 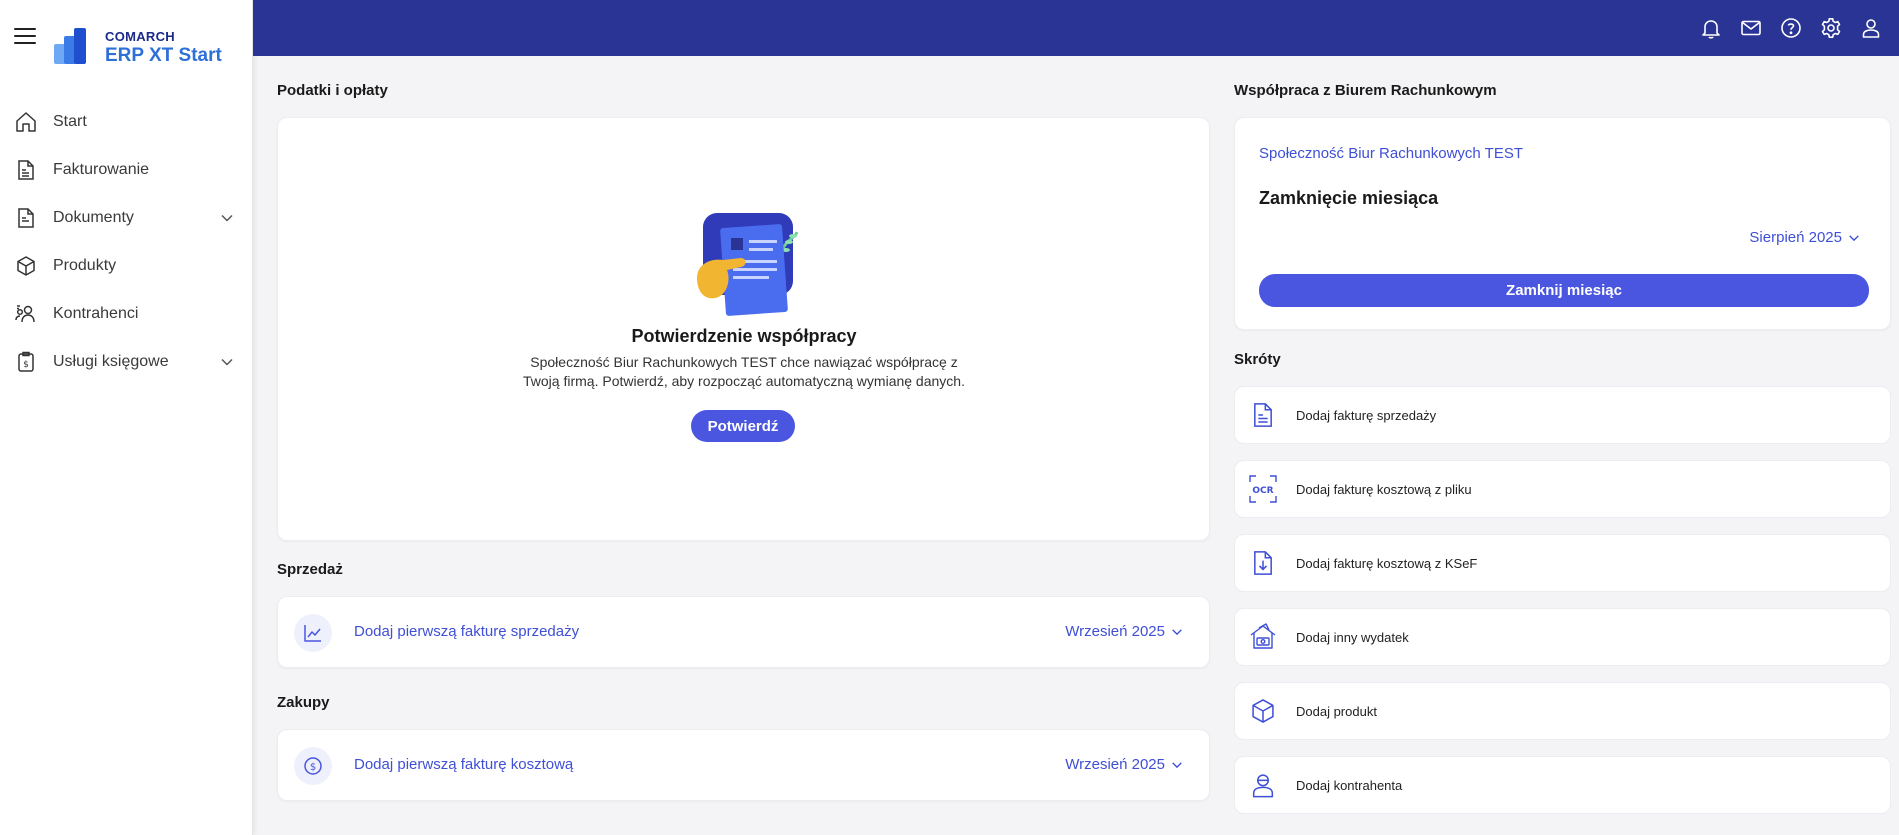 What do you see at coordinates (1352, 637) in the screenshot?
I see `shortcut-label: Dodaj inny wydatek` at bounding box center [1352, 637].